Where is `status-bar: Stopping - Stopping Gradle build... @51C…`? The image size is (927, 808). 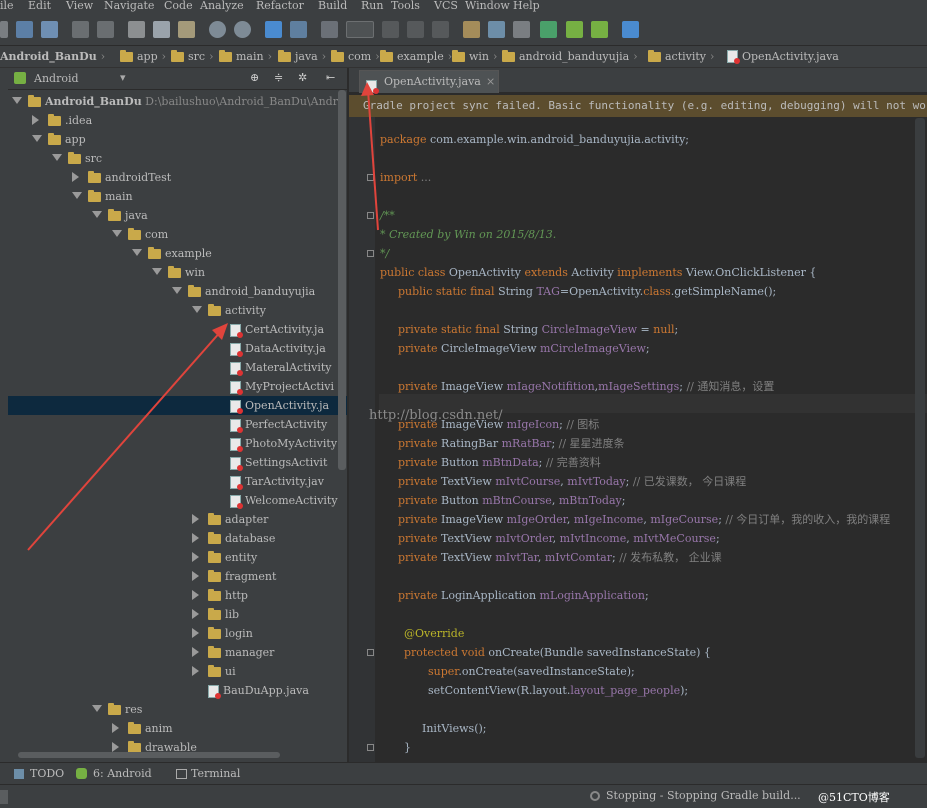
status-bar: Stopping - Stopping Gradle build... @51C… is located at coordinates (463, 796).